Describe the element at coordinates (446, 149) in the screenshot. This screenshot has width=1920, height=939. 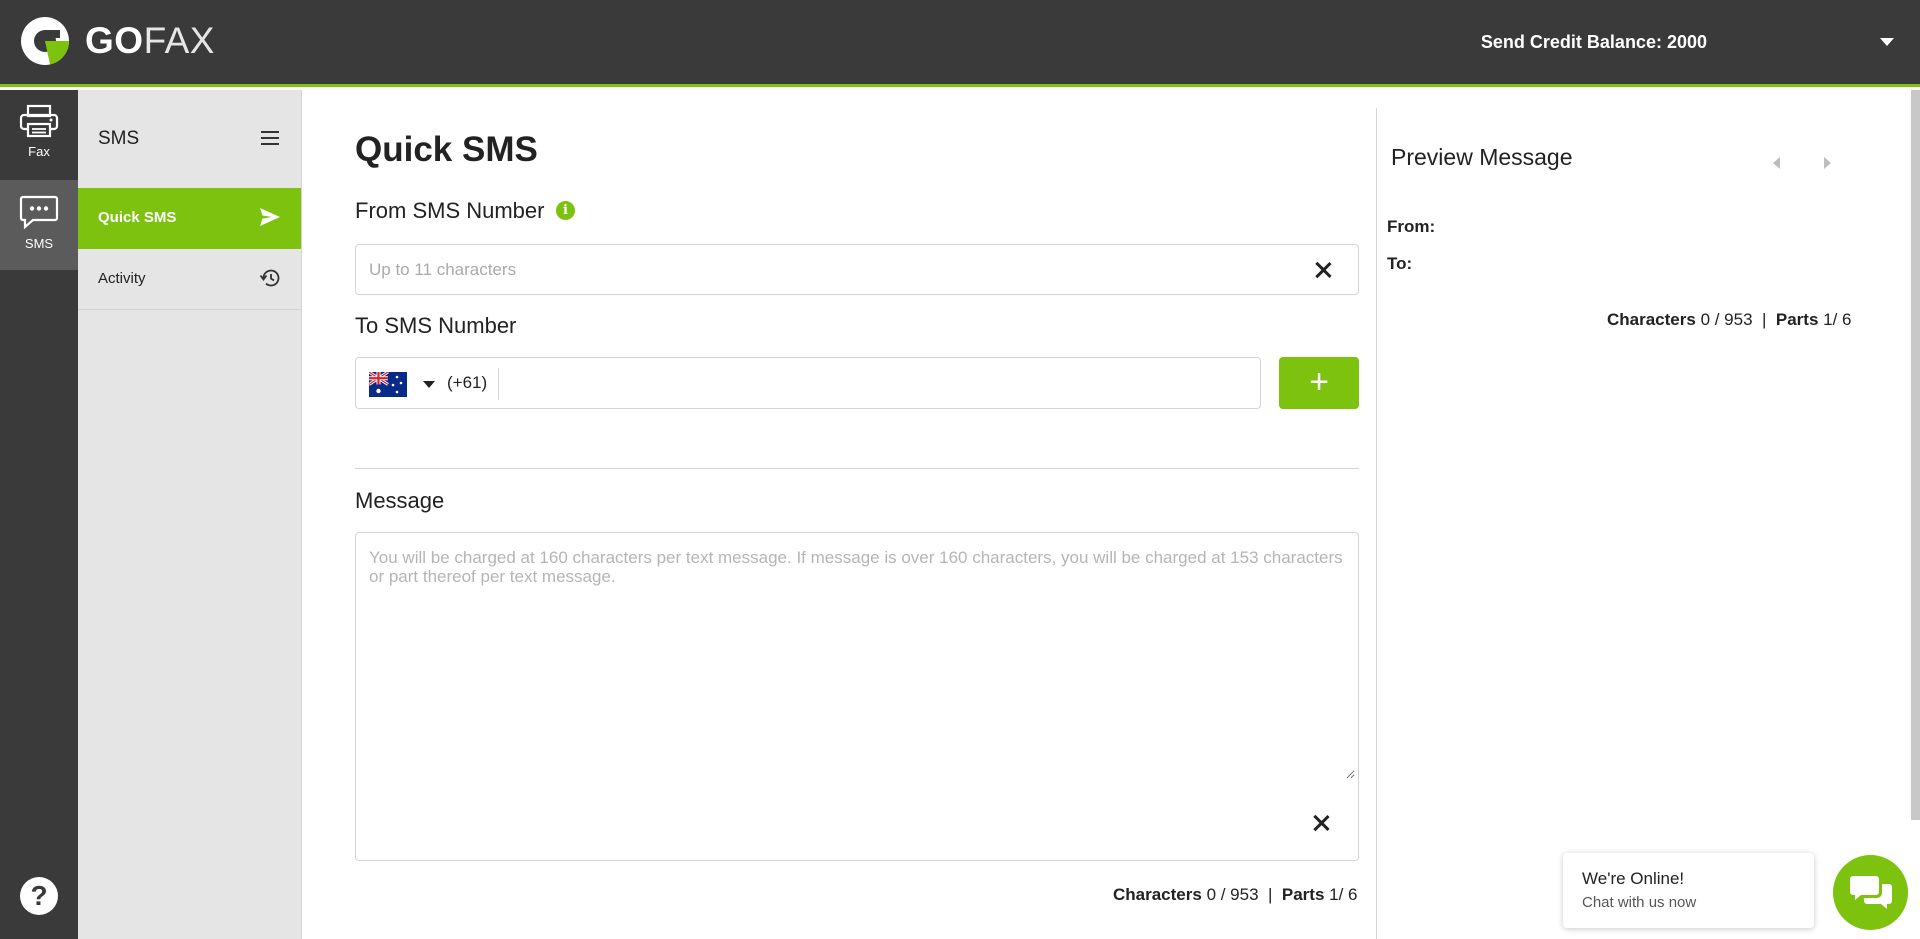
I see `page-title: Quick SMS` at that location.